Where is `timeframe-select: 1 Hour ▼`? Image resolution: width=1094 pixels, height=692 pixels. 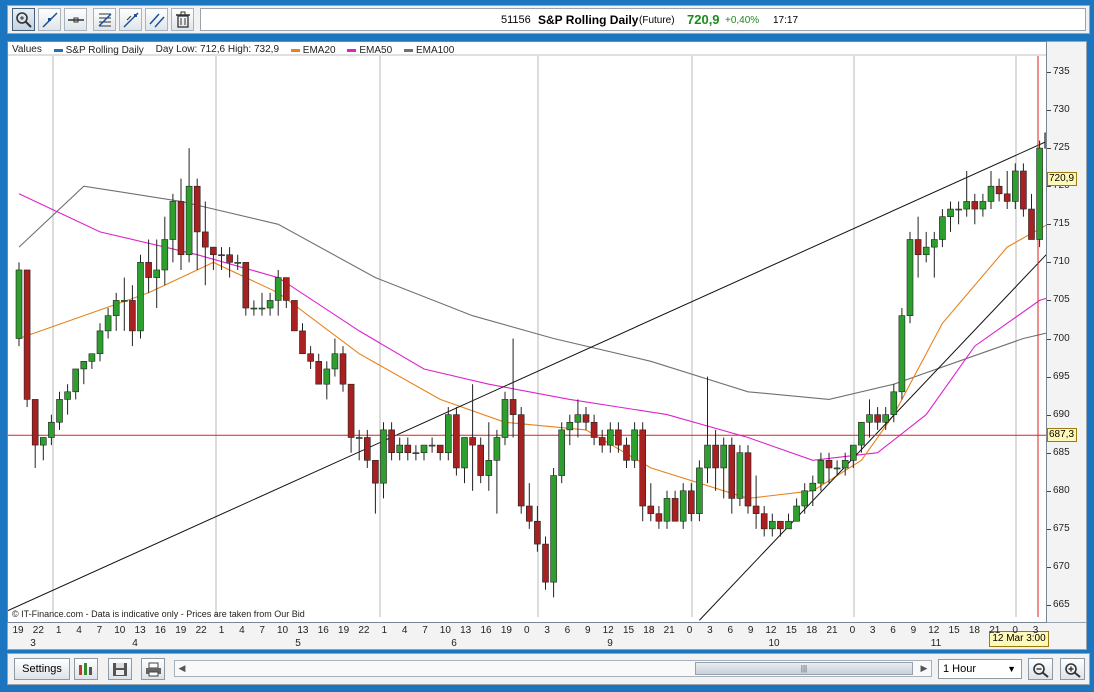 timeframe-select: 1 Hour ▼ is located at coordinates (980, 669).